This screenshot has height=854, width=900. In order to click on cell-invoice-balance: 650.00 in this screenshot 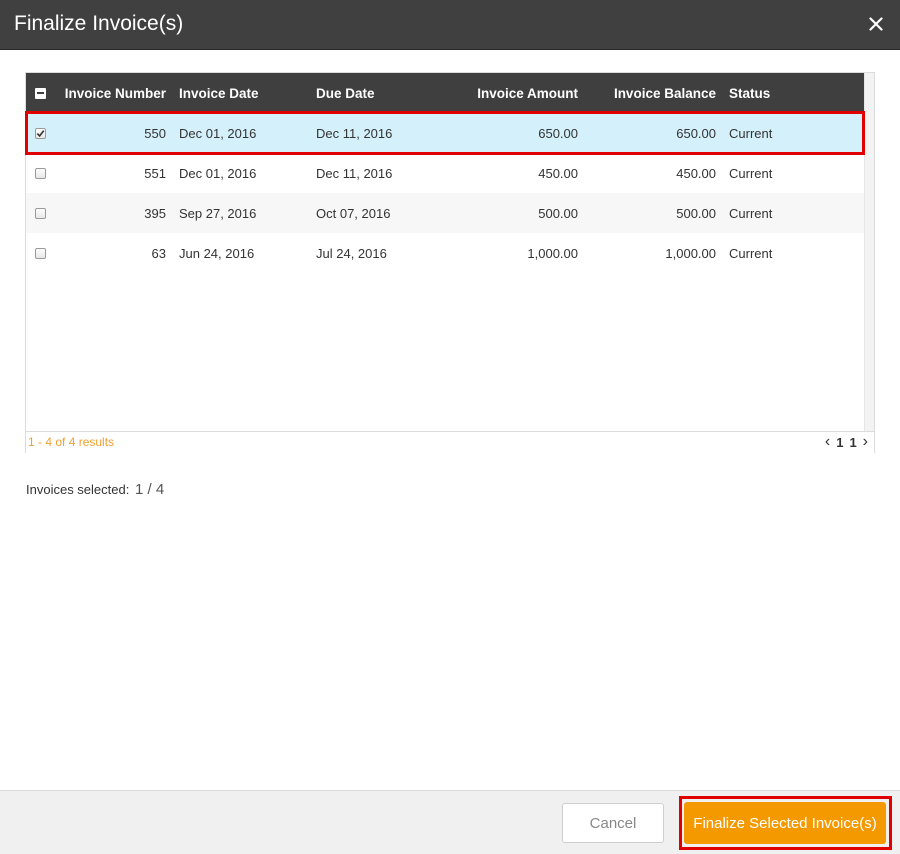, I will do `click(696, 133)`.